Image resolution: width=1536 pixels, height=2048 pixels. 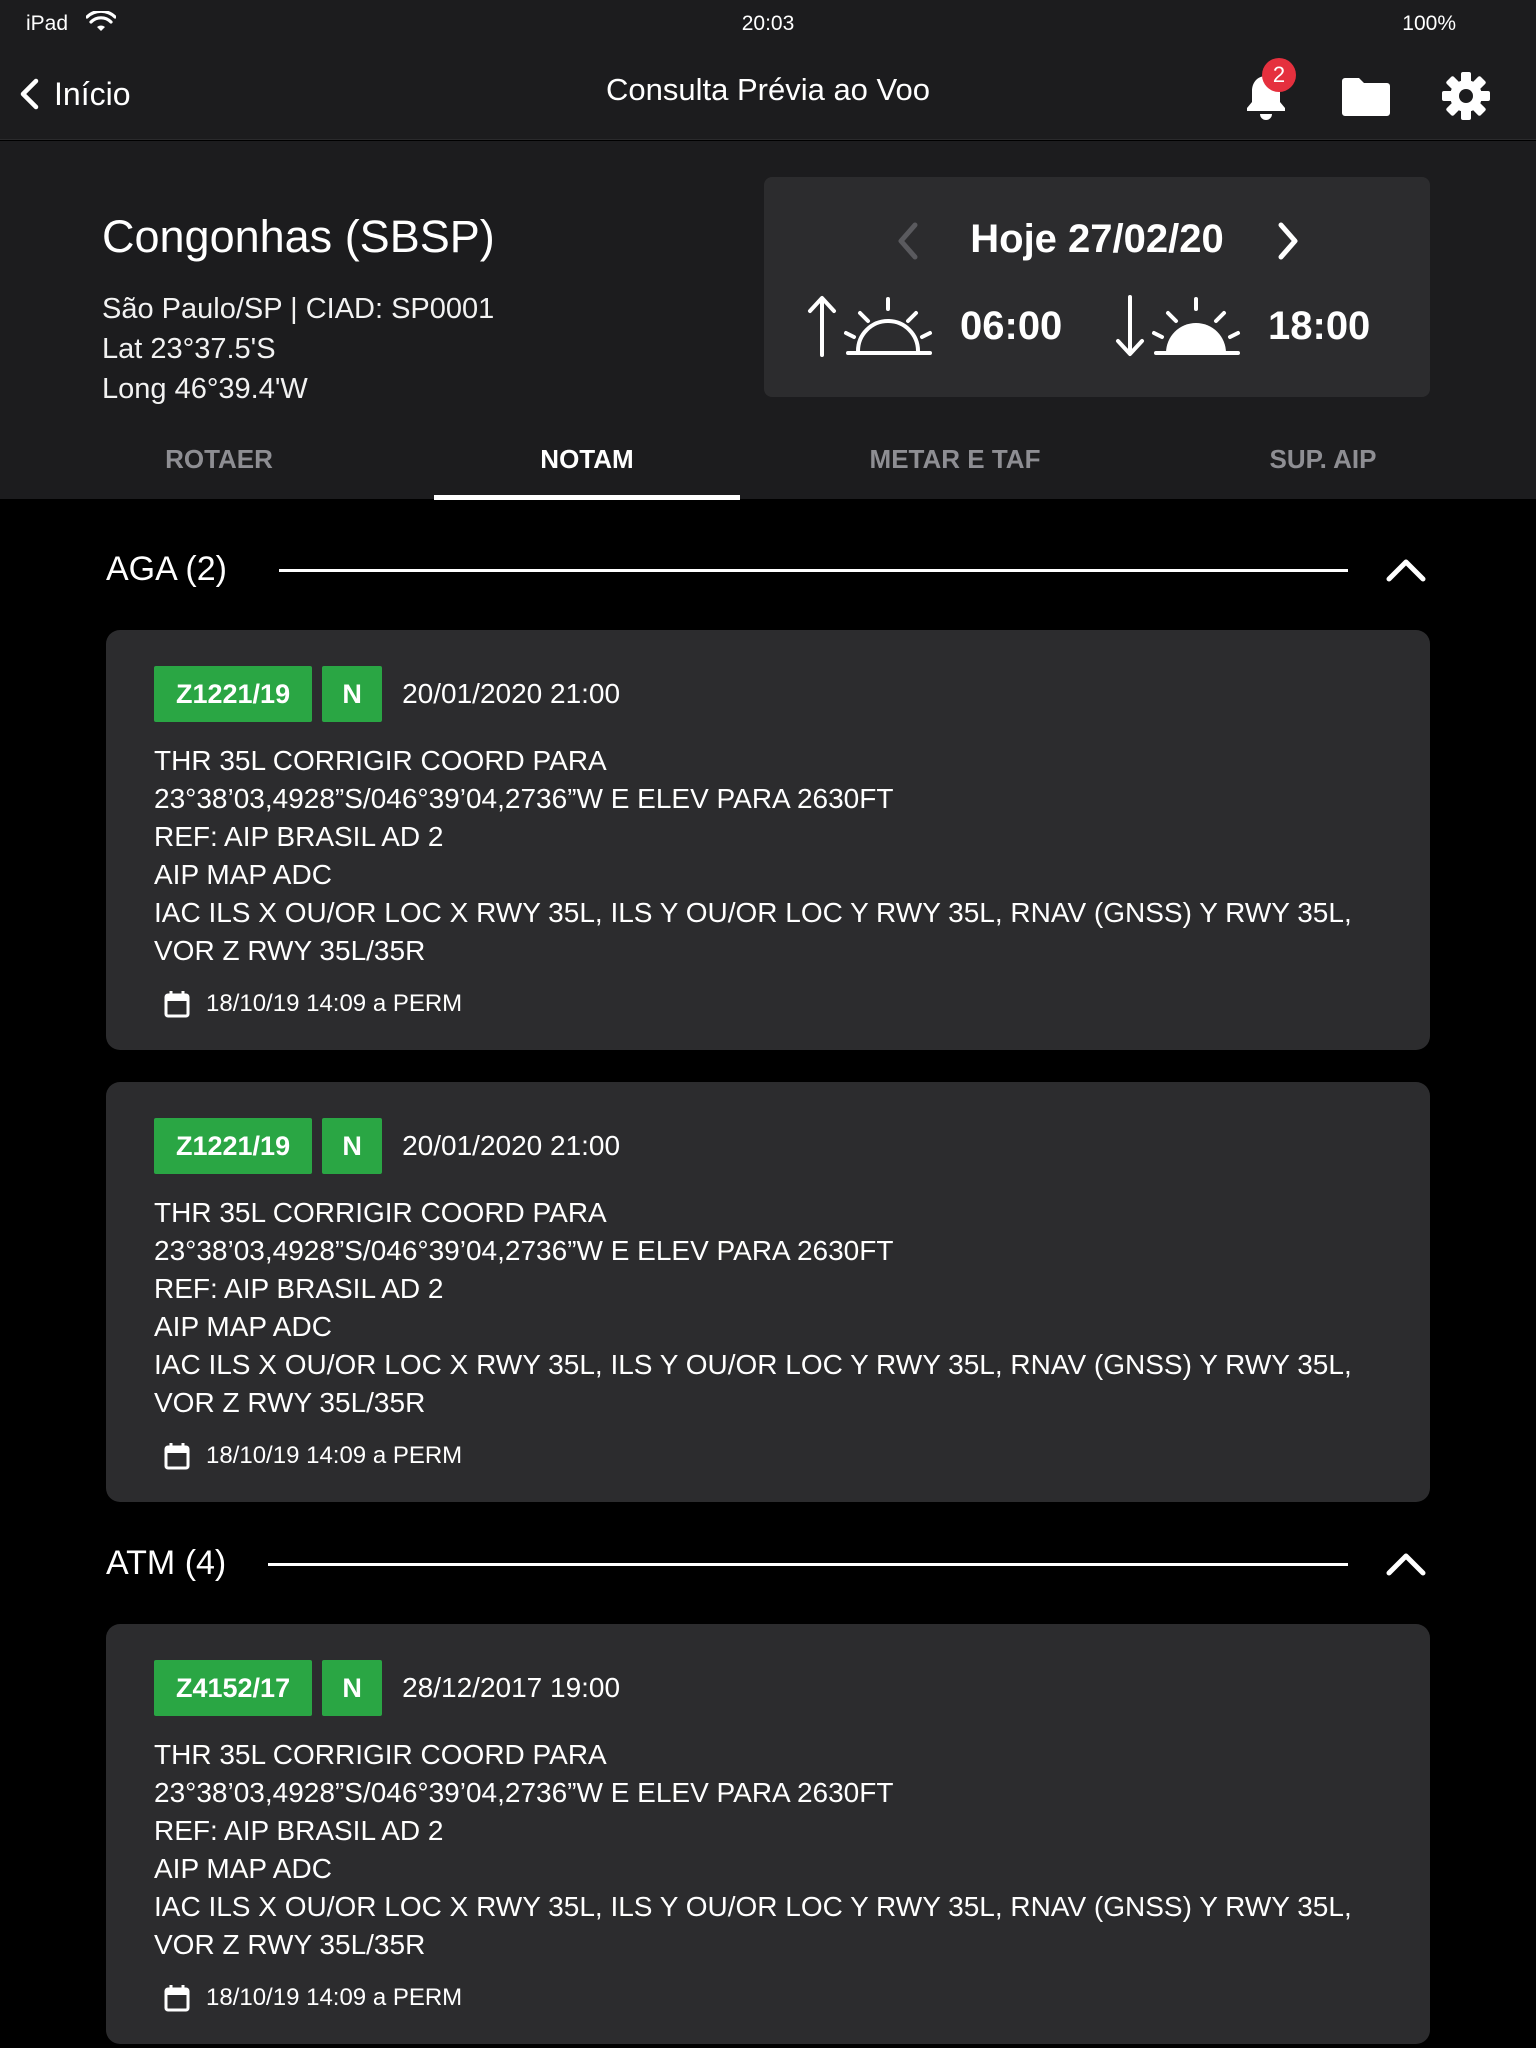 I want to click on notification-badge: 2, so click(x=1279, y=75).